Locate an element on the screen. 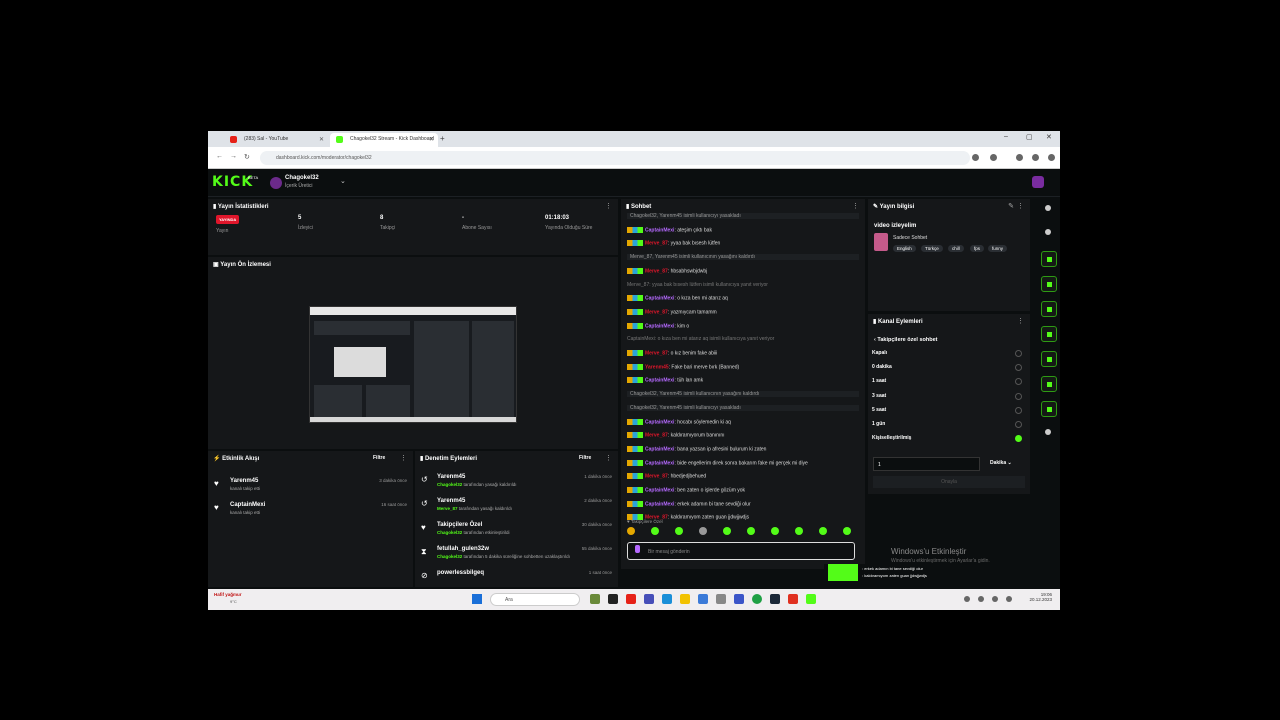 This screenshot has width=1280, height=720. info-icon is located at coordinates (1048, 208).